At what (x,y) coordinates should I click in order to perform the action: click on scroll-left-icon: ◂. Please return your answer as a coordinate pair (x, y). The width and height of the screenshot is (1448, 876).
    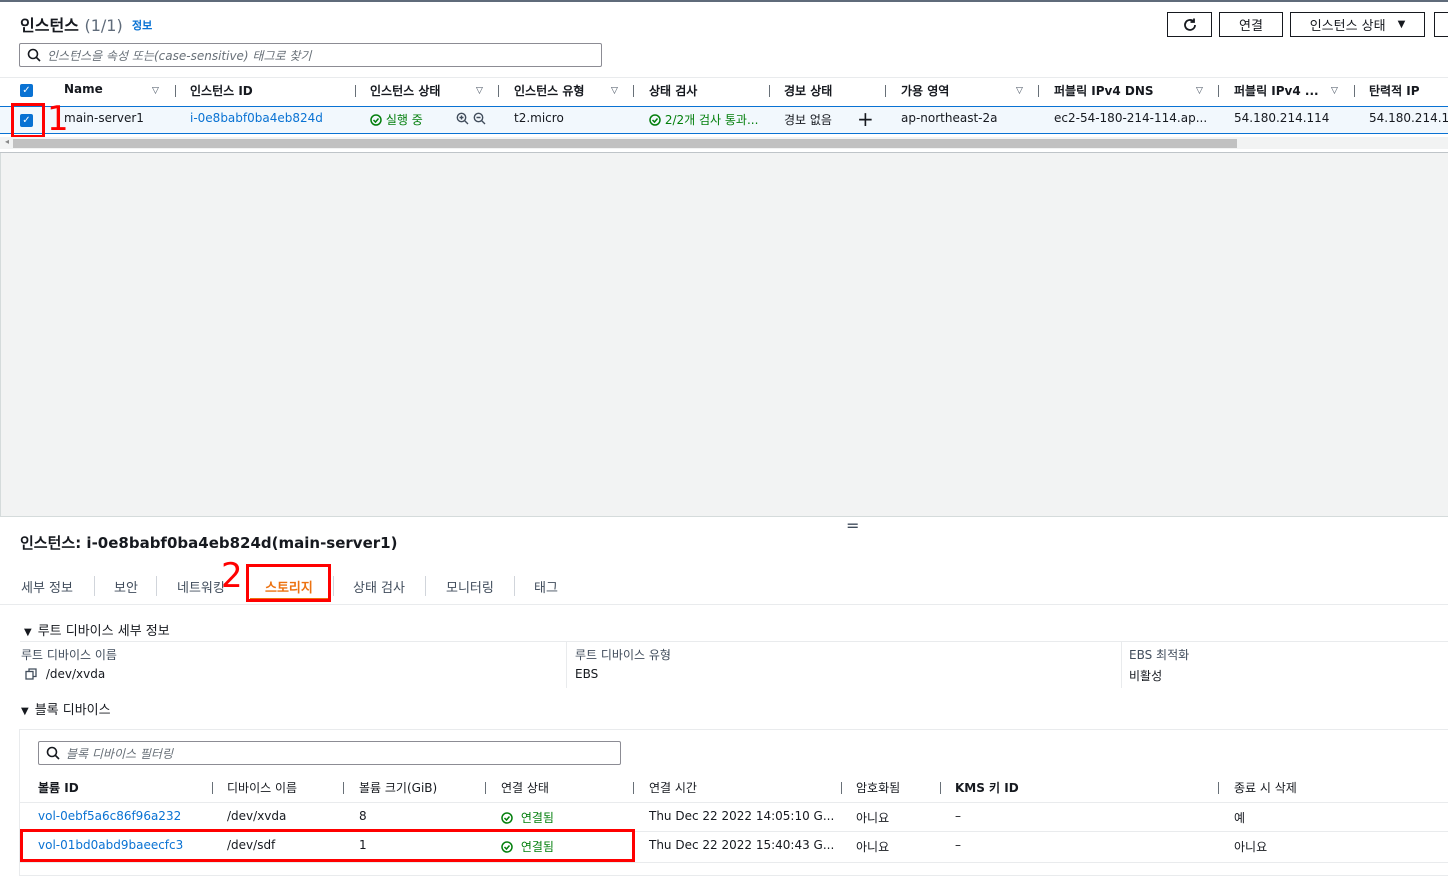
    Looking at the image, I should click on (7, 141).